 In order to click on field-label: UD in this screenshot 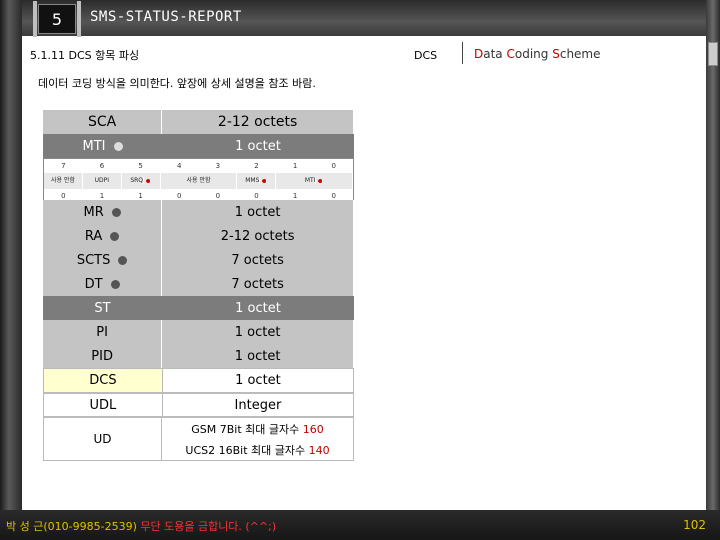, I will do `click(102, 439)`.